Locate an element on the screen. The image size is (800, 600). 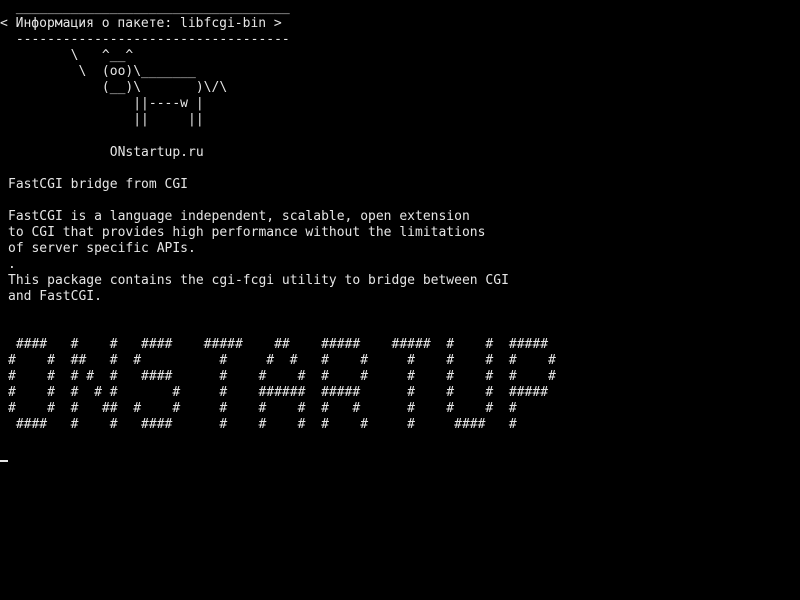
cow-art-line: || || is located at coordinates (106, 119).